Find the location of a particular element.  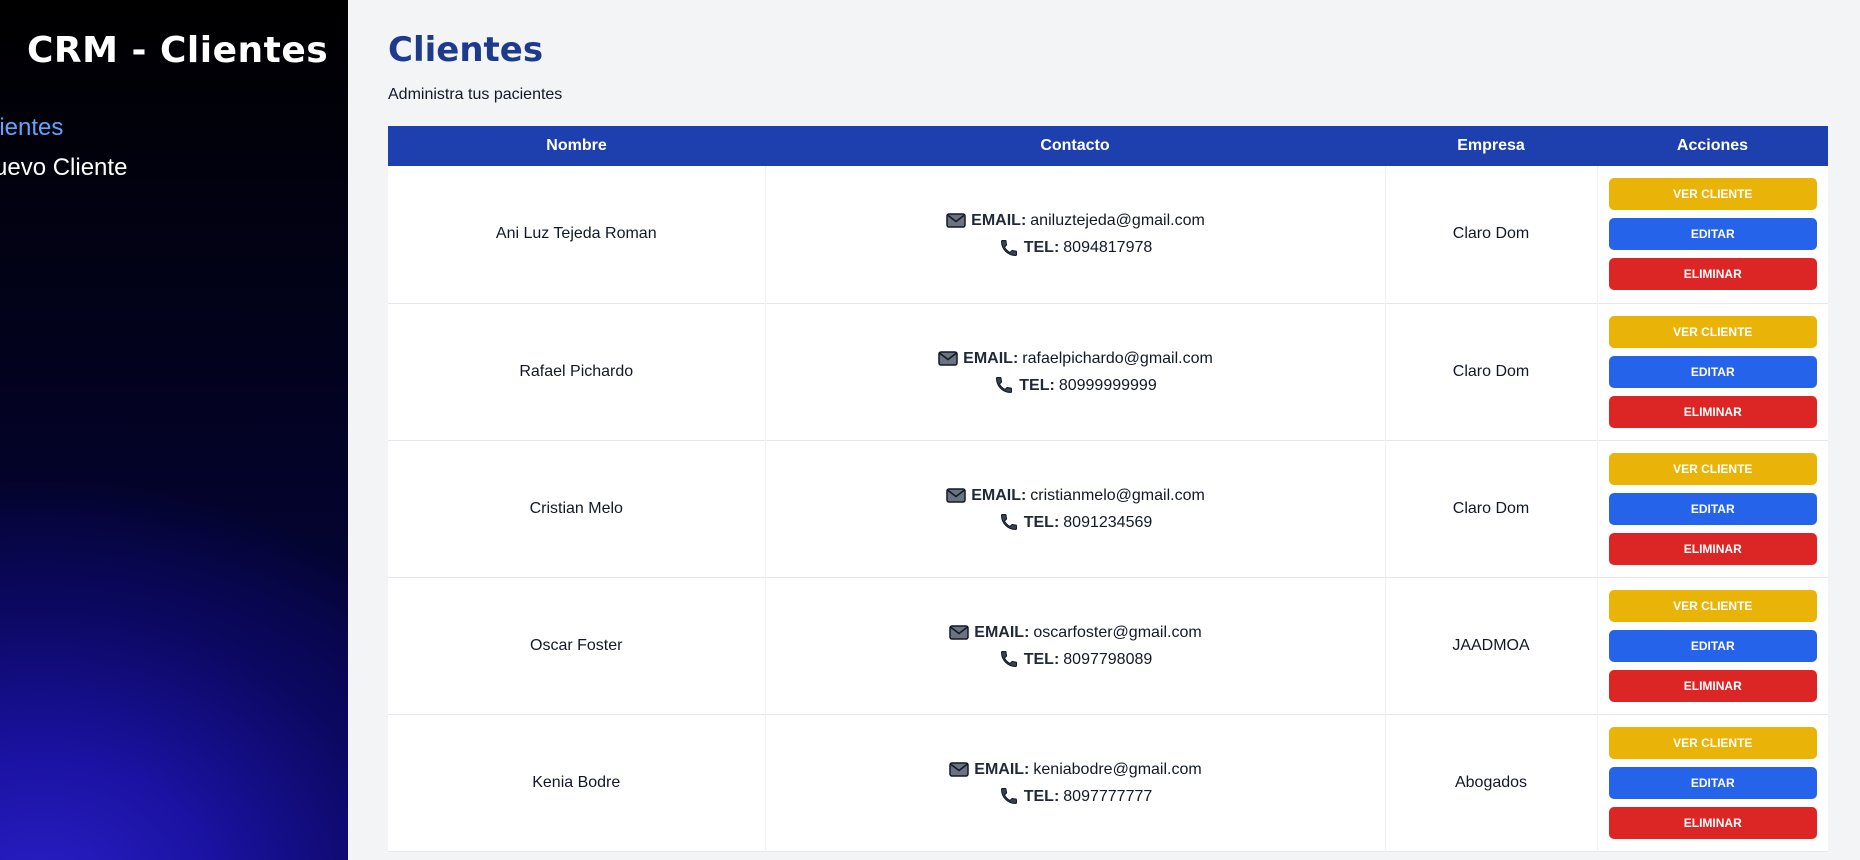

phone-line: TEL: 80999999999 is located at coordinates (1075, 385).